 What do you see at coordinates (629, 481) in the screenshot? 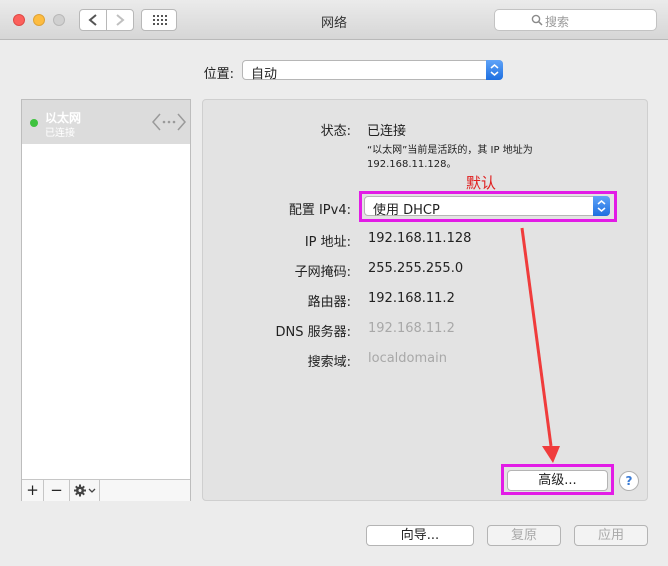
I see `help-button: ?` at bounding box center [629, 481].